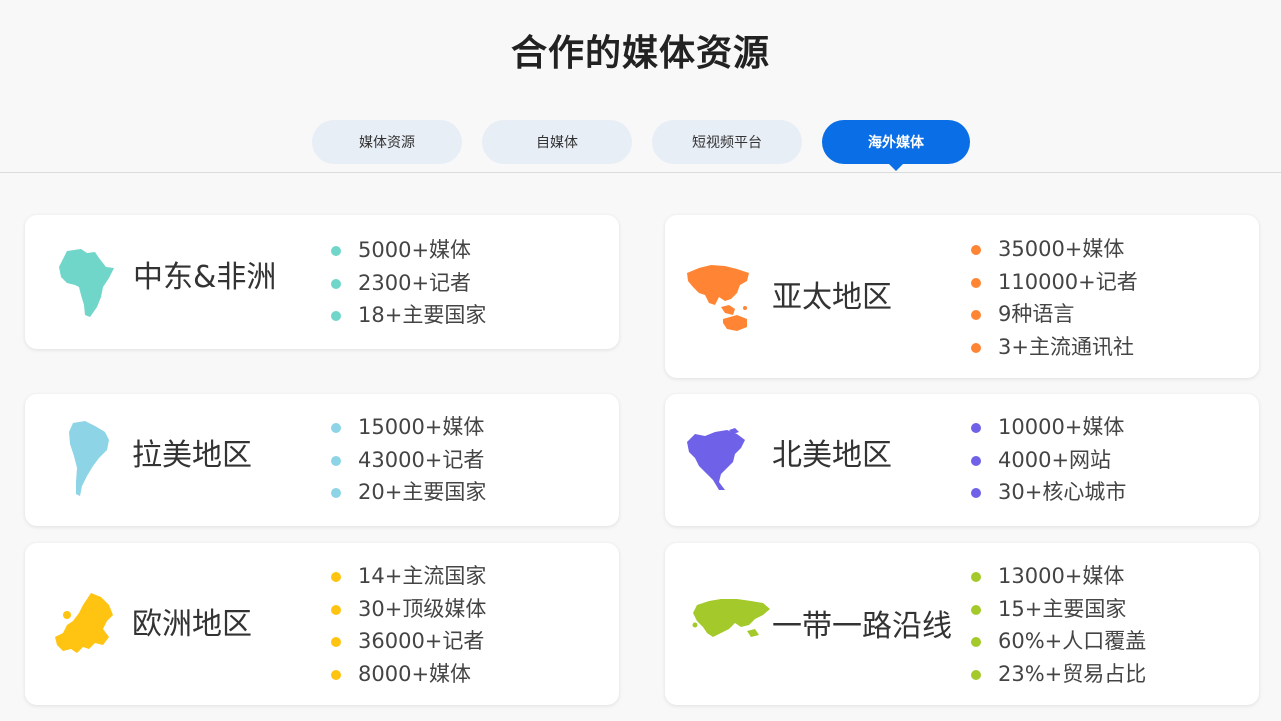  Describe the element at coordinates (832, 455) in the screenshot. I see `region-name: 北美地区` at that location.